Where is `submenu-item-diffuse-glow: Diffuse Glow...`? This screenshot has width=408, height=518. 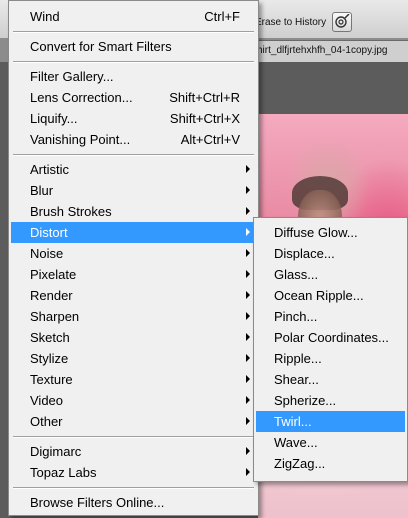 submenu-item-diffuse-glow: Diffuse Glow... is located at coordinates (330, 232).